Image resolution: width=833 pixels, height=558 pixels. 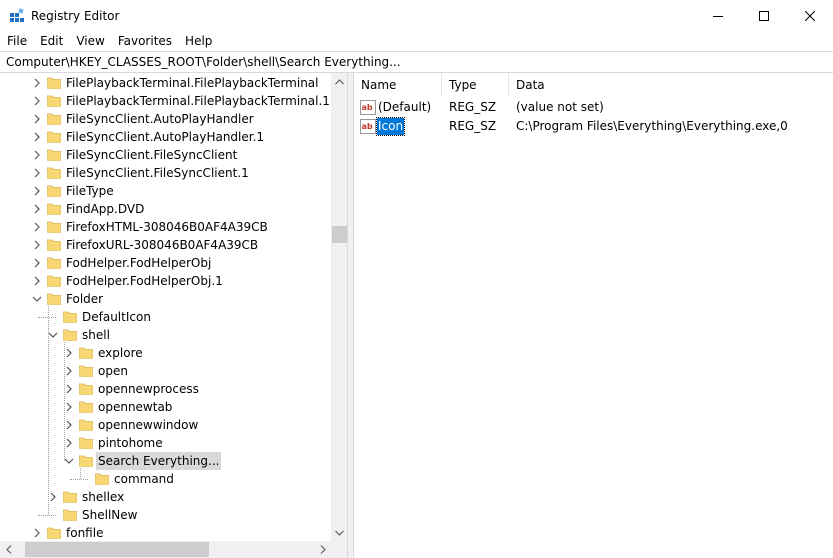 I want to click on tree-item-label: opennewwindow, so click(x=148, y=425).